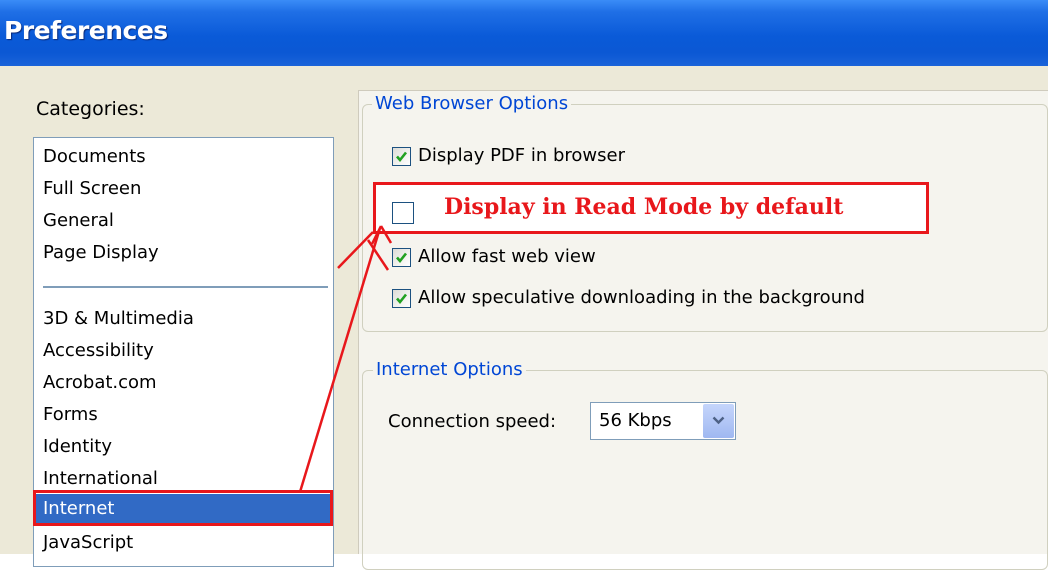 This screenshot has height=570, width=1048. I want to click on category-item-identity: Identity, so click(183, 447).